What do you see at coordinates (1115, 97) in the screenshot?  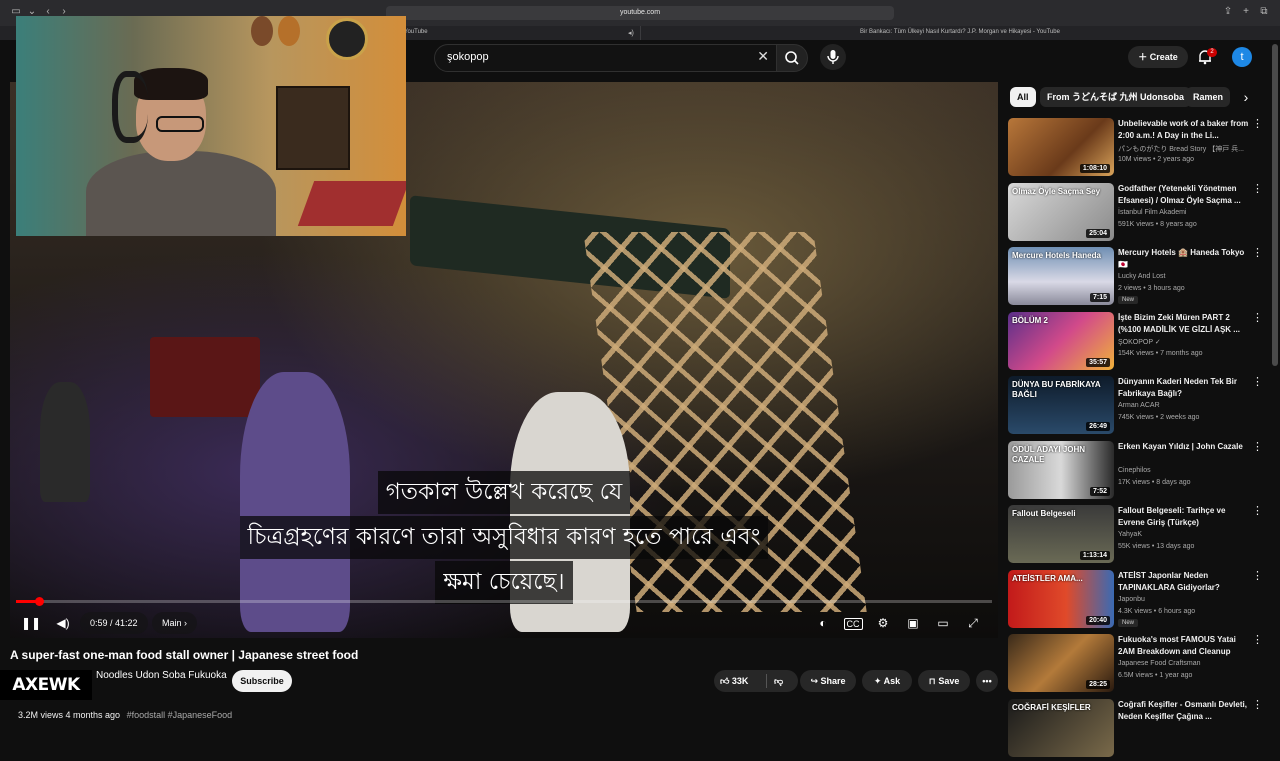 I see `chip-from-channel: From うどんそば 九州 Udonsoba` at bounding box center [1115, 97].